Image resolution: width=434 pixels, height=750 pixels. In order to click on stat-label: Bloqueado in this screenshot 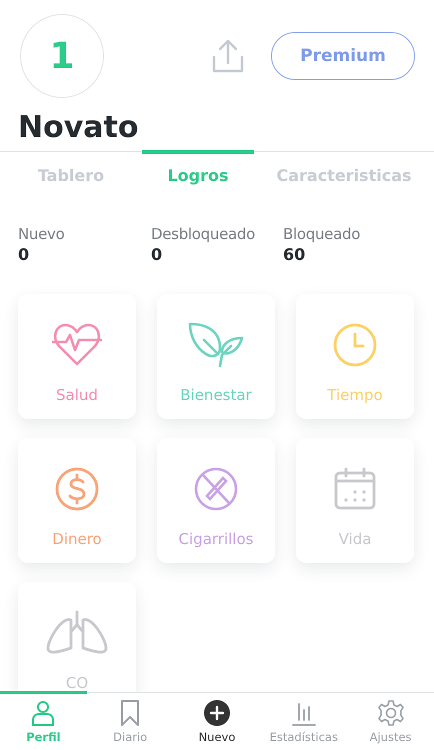, I will do `click(322, 234)`.